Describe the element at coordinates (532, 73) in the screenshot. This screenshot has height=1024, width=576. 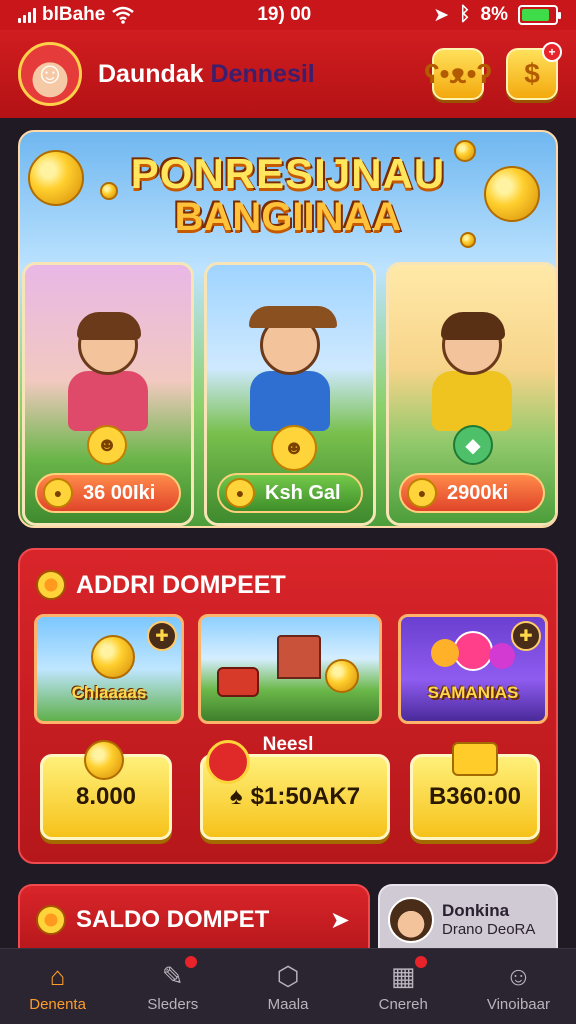
I see `dollar-icon: $` at that location.